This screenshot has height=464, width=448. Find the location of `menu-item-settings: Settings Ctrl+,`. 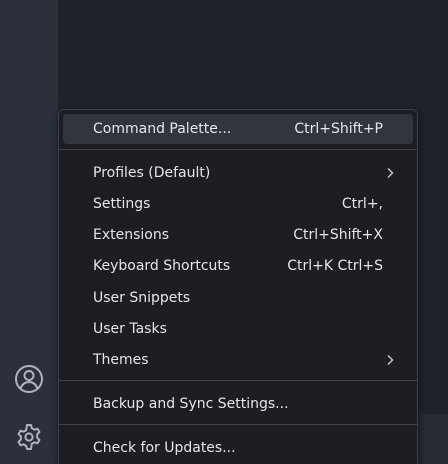

menu-item-settings: Settings Ctrl+, is located at coordinates (238, 204).